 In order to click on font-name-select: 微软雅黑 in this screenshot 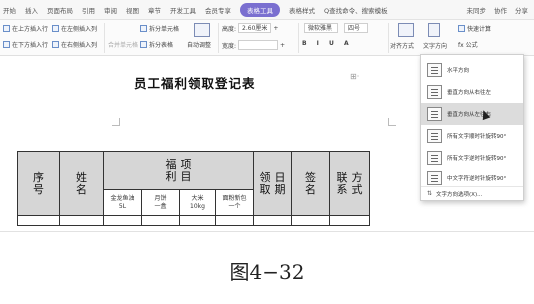, I will do `click(321, 28)`.